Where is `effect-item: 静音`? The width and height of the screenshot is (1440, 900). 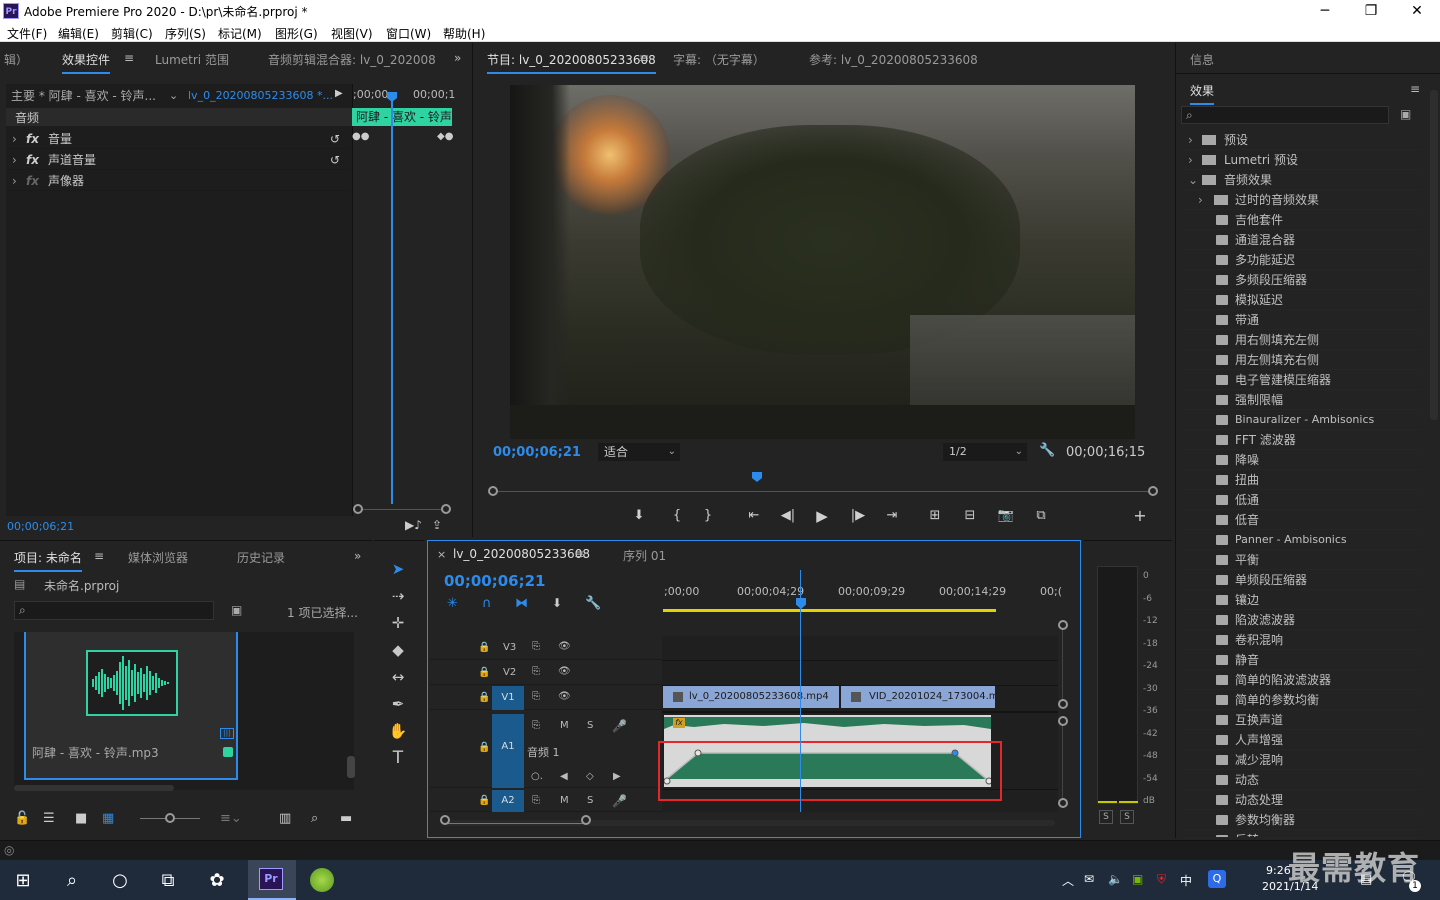
effect-item: 静音 is located at coordinates (1301, 660).